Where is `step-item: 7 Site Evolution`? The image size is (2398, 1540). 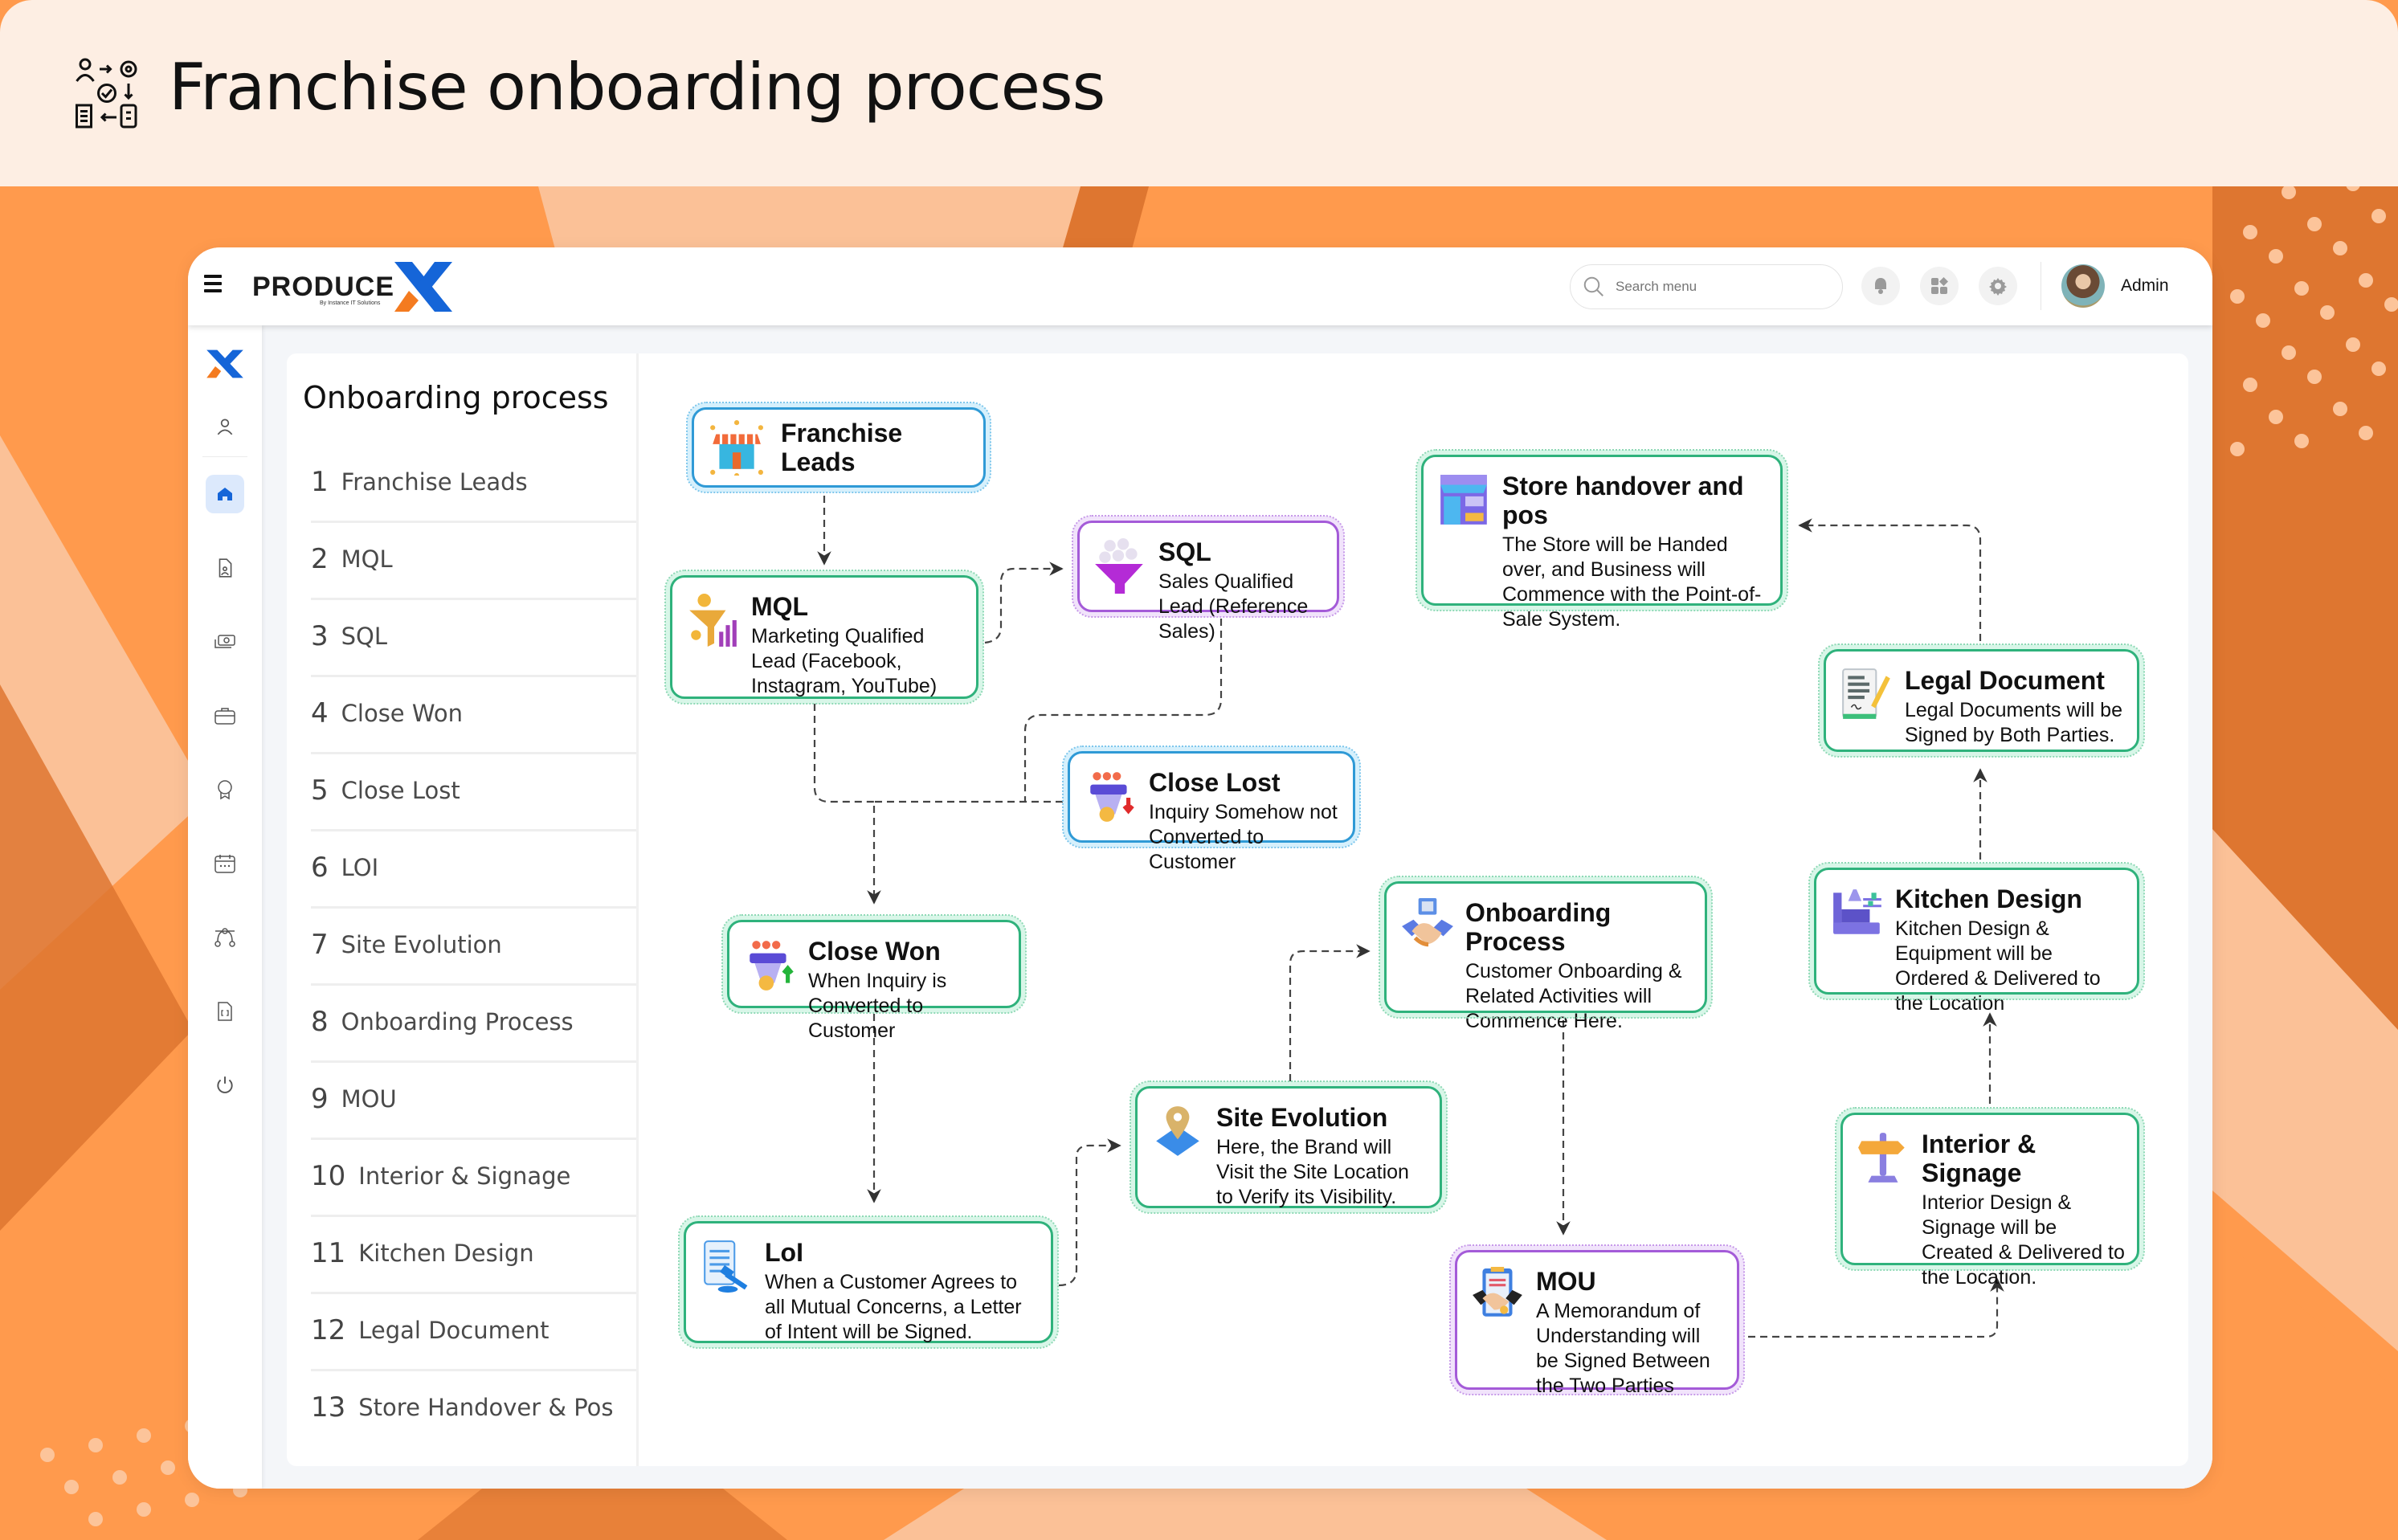 step-item: 7 Site Evolution is located at coordinates (473, 946).